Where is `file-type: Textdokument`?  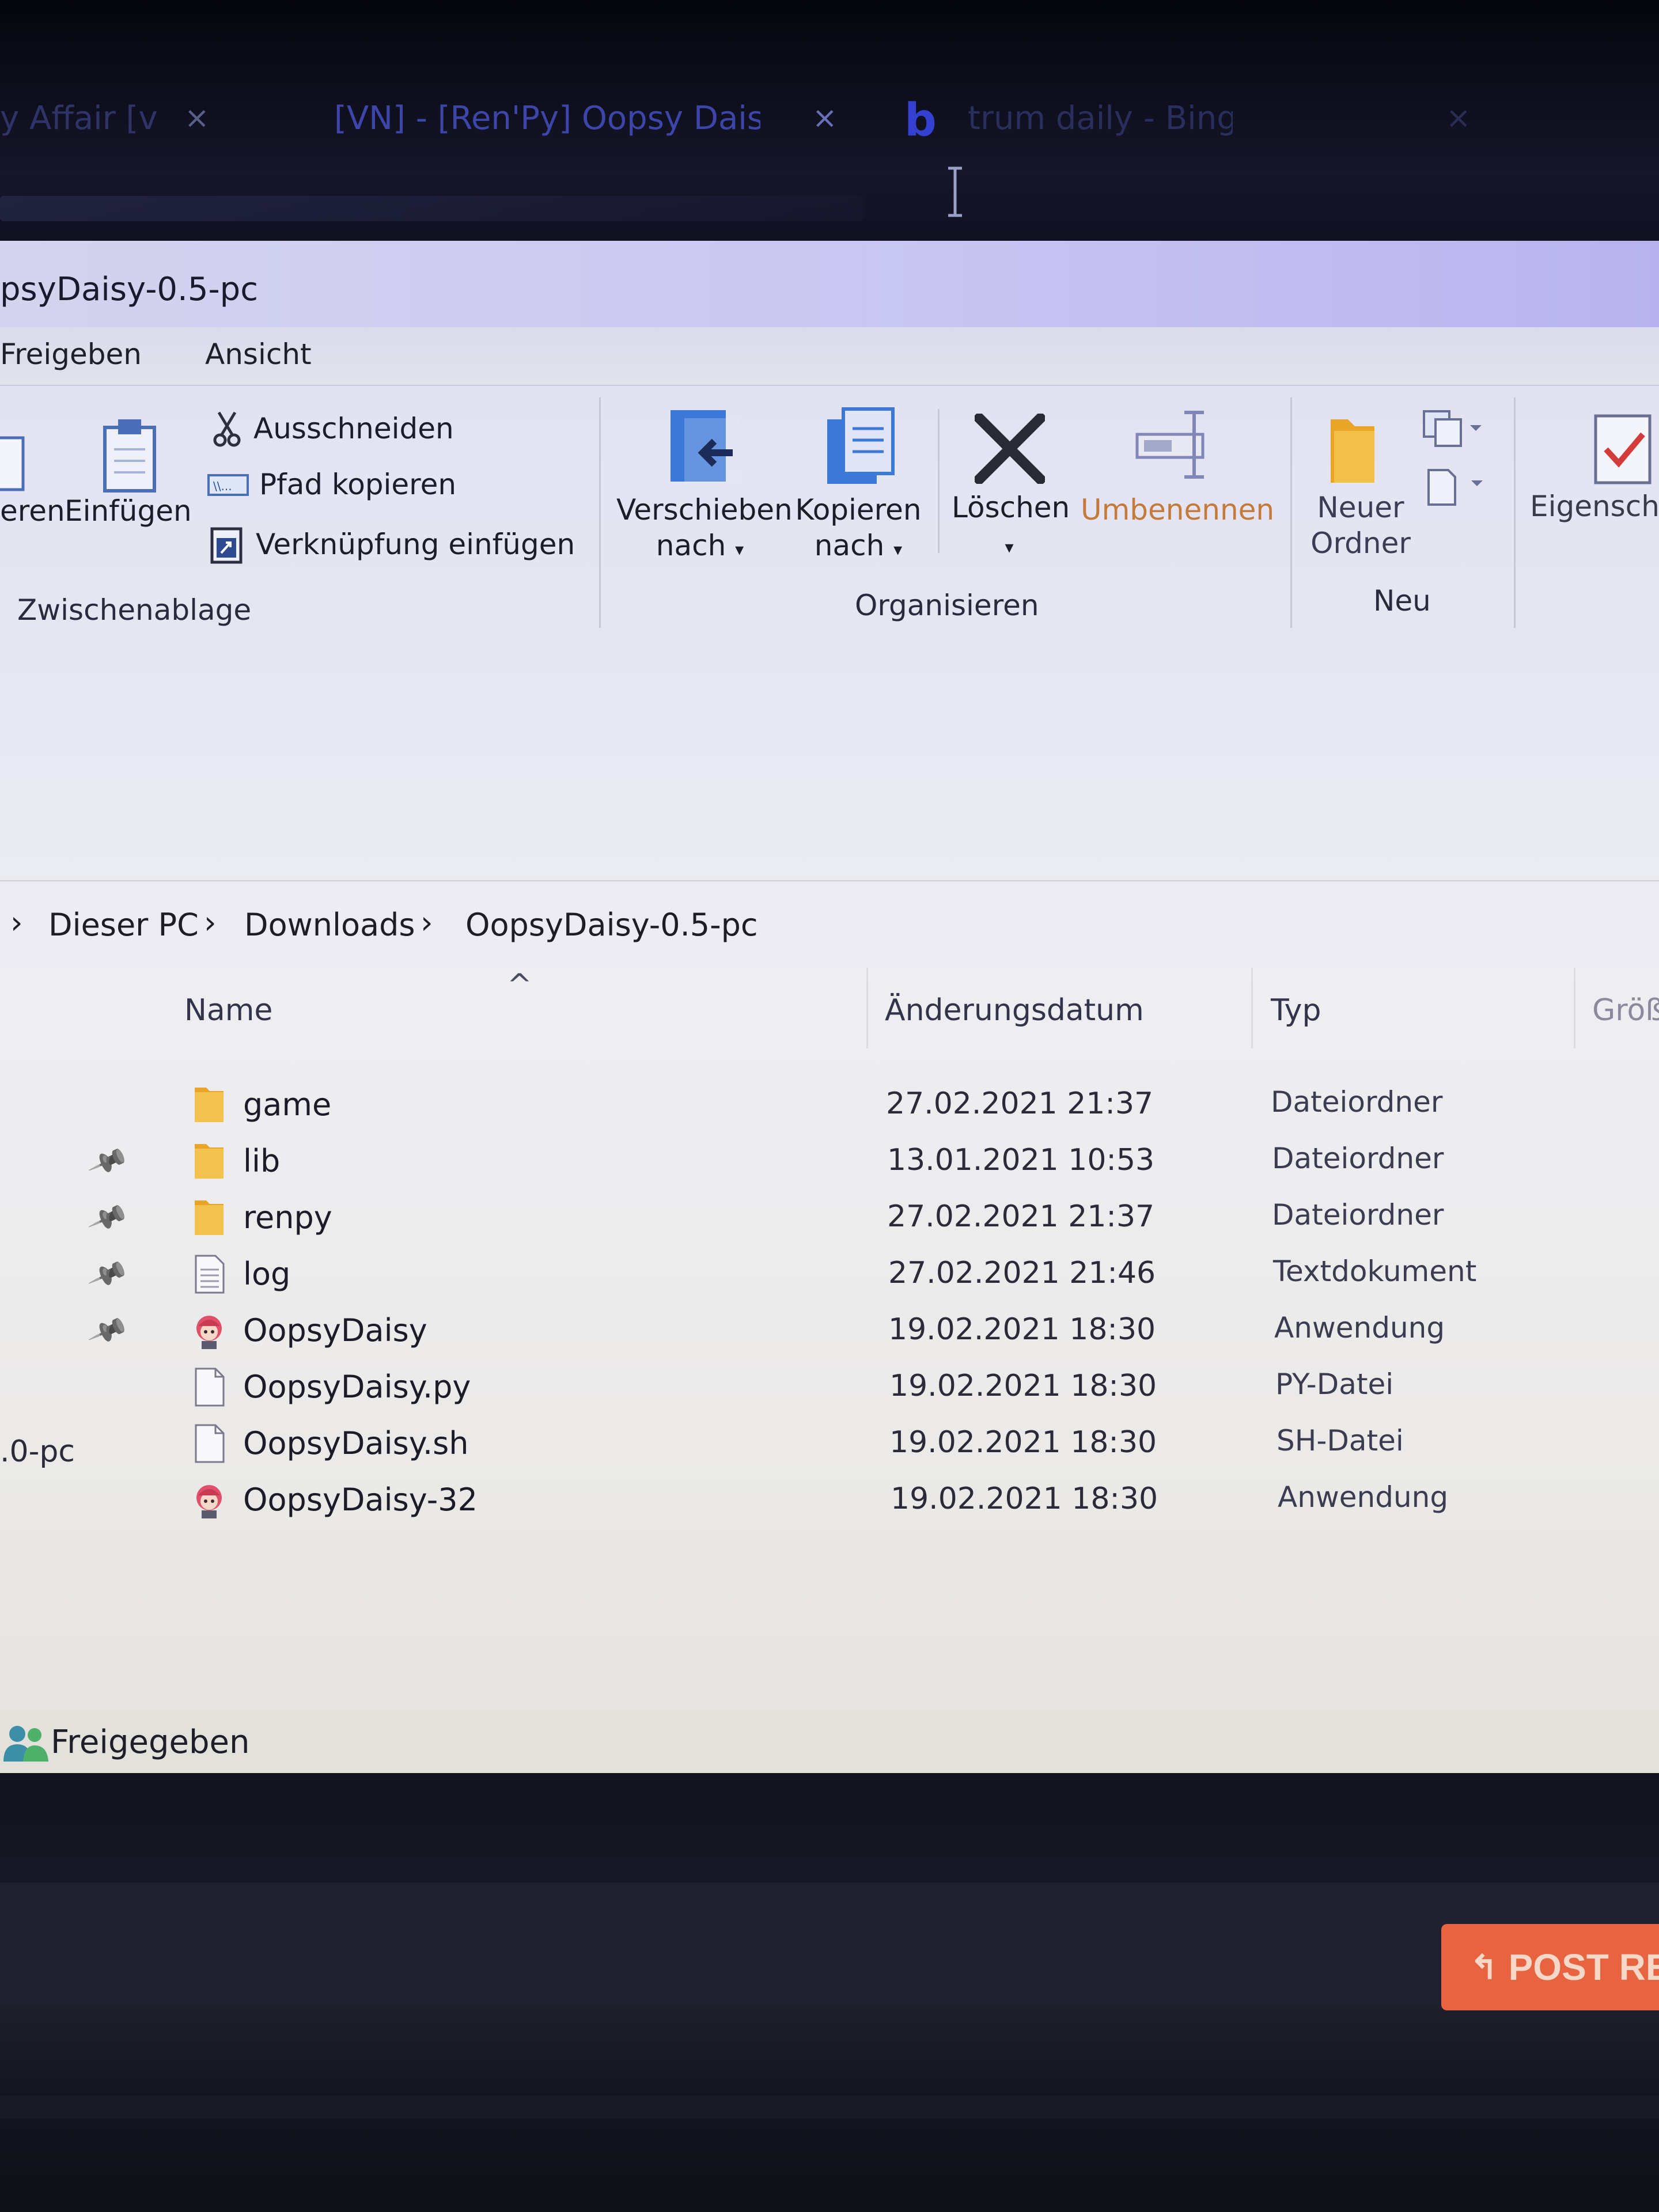 file-type: Textdokument is located at coordinates (1375, 1271).